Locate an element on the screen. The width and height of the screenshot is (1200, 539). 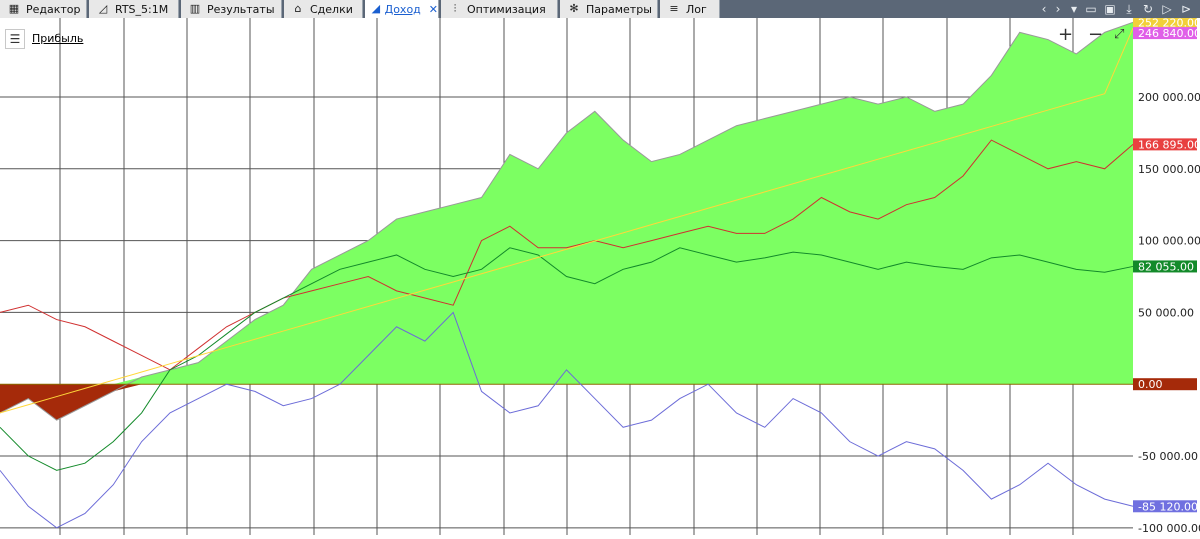
tab-label: Доход is located at coordinates (402, 9).